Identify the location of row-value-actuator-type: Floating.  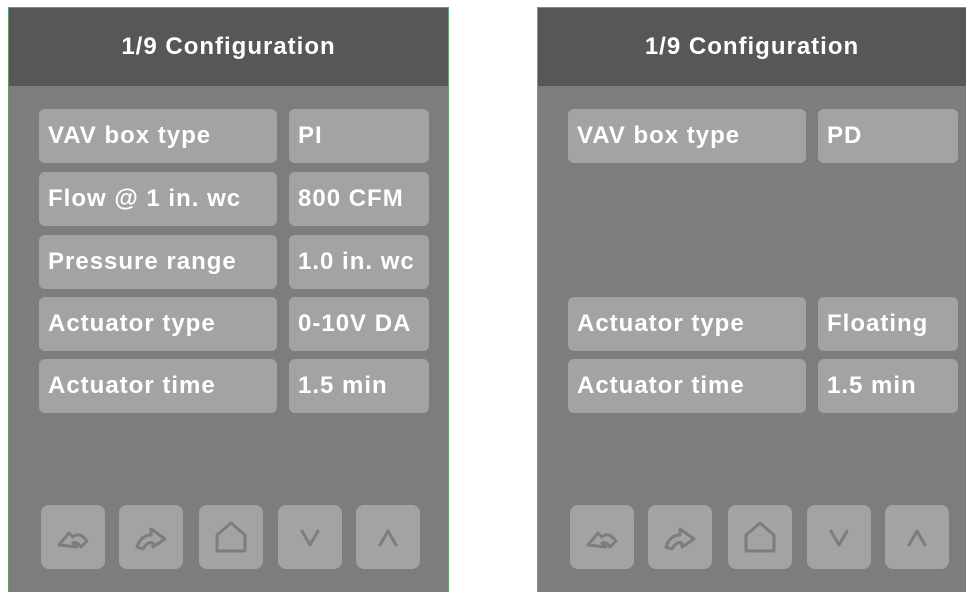
(888, 324).